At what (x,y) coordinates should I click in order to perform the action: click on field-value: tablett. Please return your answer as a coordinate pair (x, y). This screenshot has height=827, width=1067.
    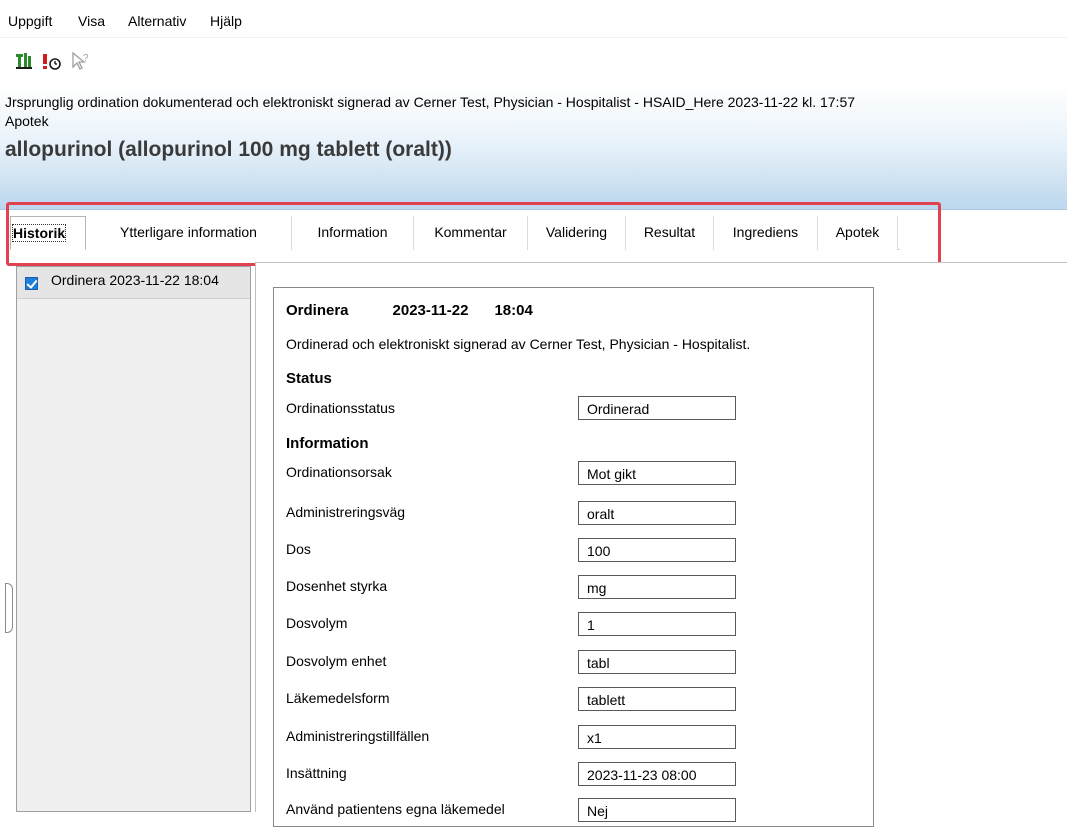
    Looking at the image, I should click on (657, 699).